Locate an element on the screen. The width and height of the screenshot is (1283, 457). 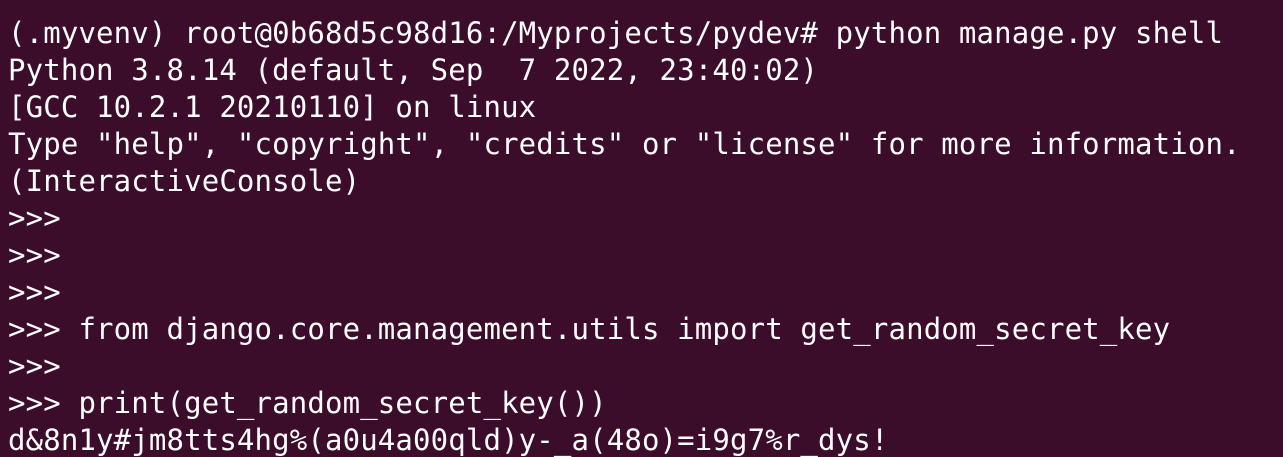
print-statement-line: >>> print(get_random_secret_key()) is located at coordinates (307, 403).